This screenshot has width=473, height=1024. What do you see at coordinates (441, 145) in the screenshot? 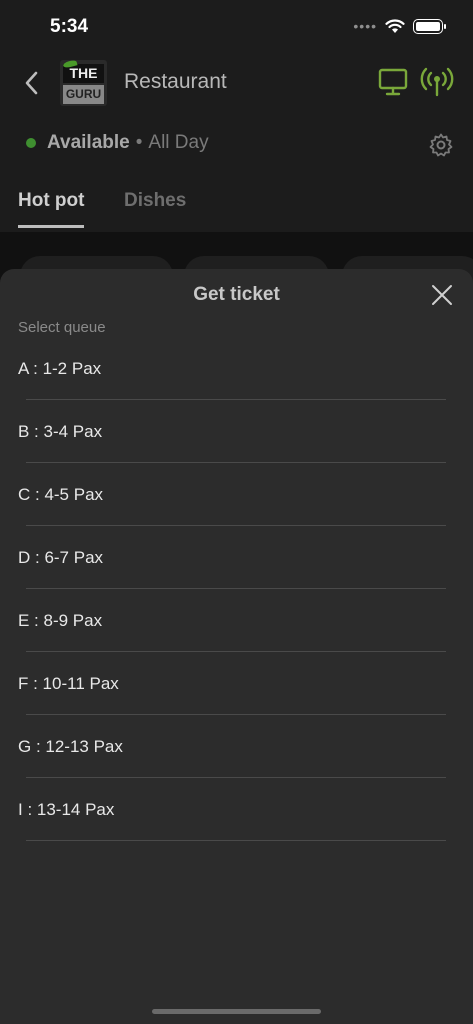
I see `gear-icon` at bounding box center [441, 145].